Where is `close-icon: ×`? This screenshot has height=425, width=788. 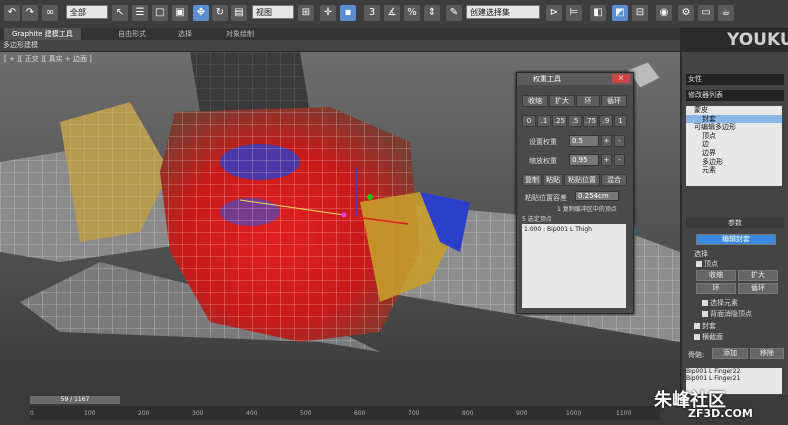
close-icon: × is located at coordinates (621, 78).